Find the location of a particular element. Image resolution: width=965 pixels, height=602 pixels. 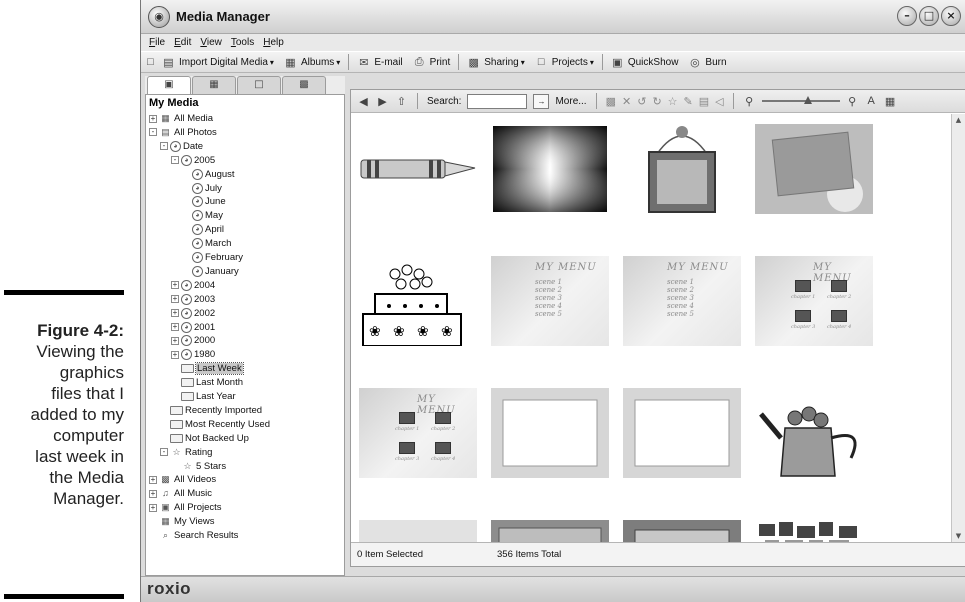

tree-item-1980: + ◕ 1980 is located at coordinates (193, 354).